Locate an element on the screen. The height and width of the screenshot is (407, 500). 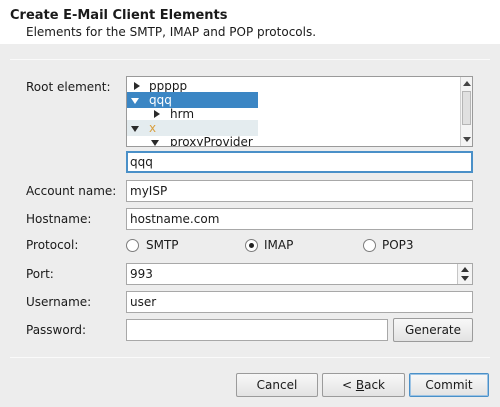
tree-scrollbar is located at coordinates (466, 111).